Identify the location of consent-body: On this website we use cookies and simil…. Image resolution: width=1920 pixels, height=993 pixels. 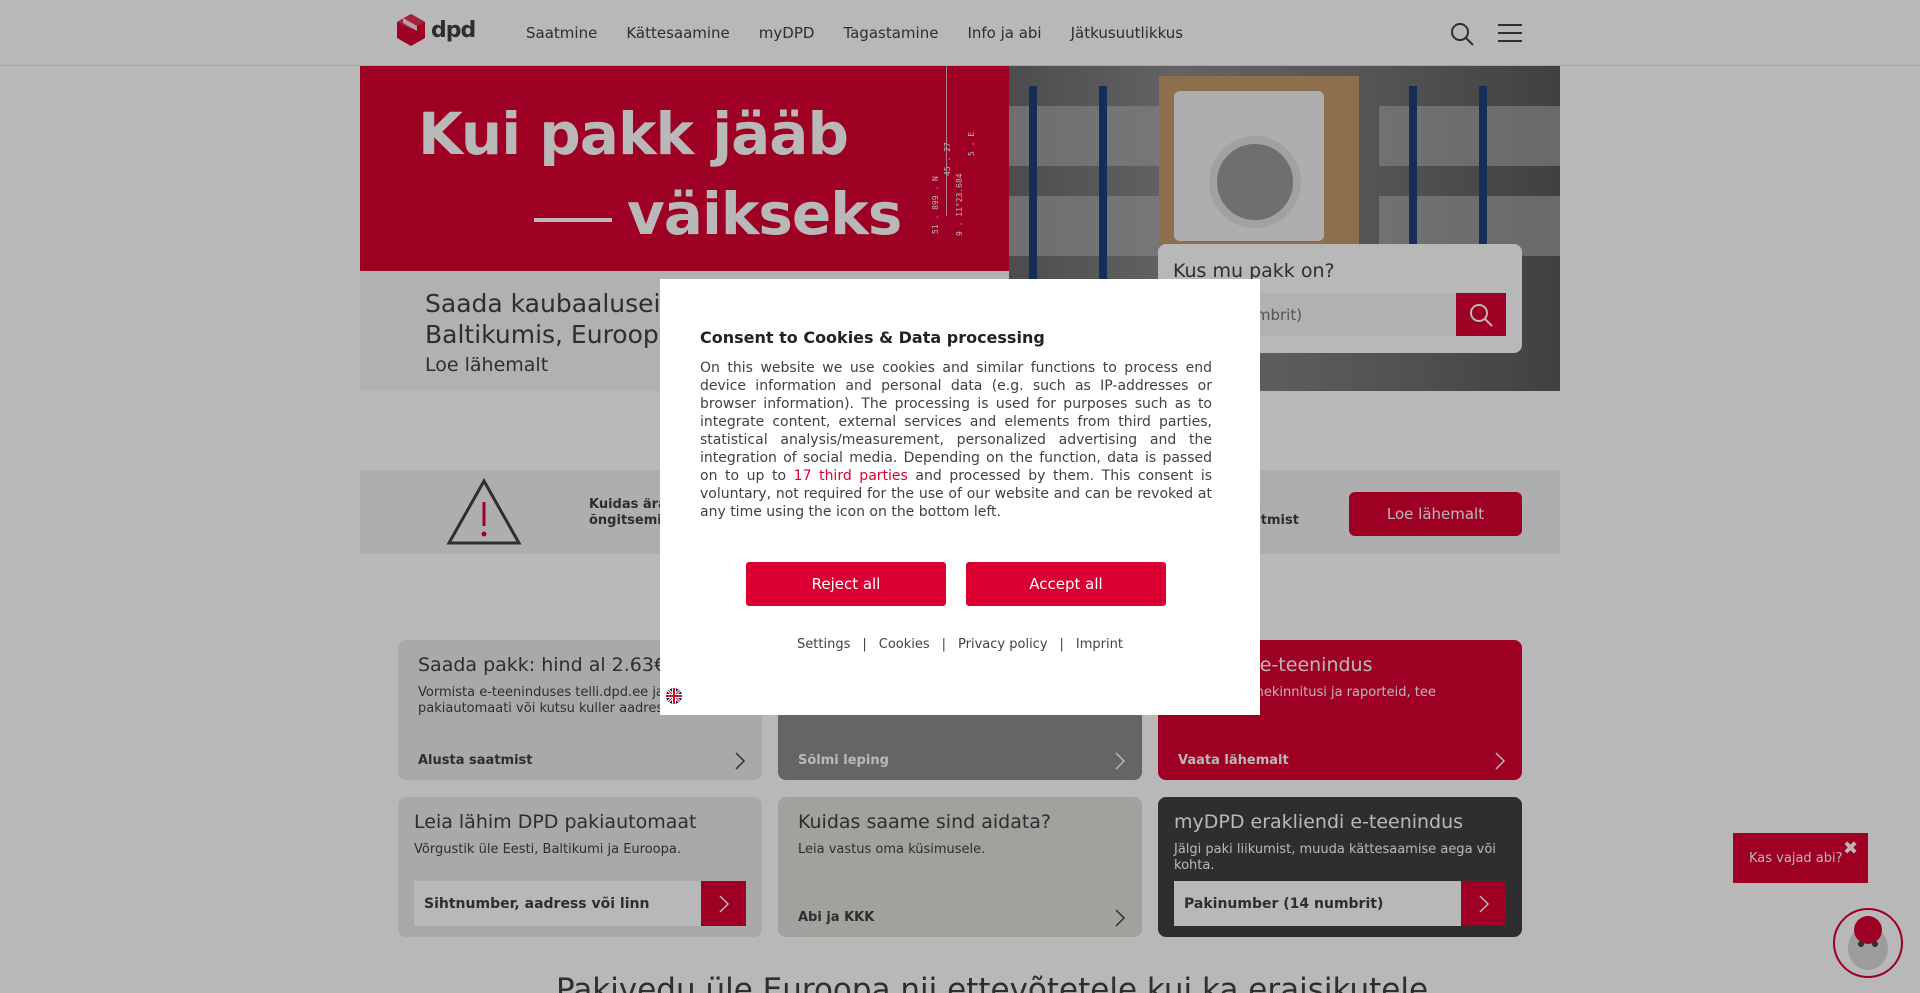
(956, 440).